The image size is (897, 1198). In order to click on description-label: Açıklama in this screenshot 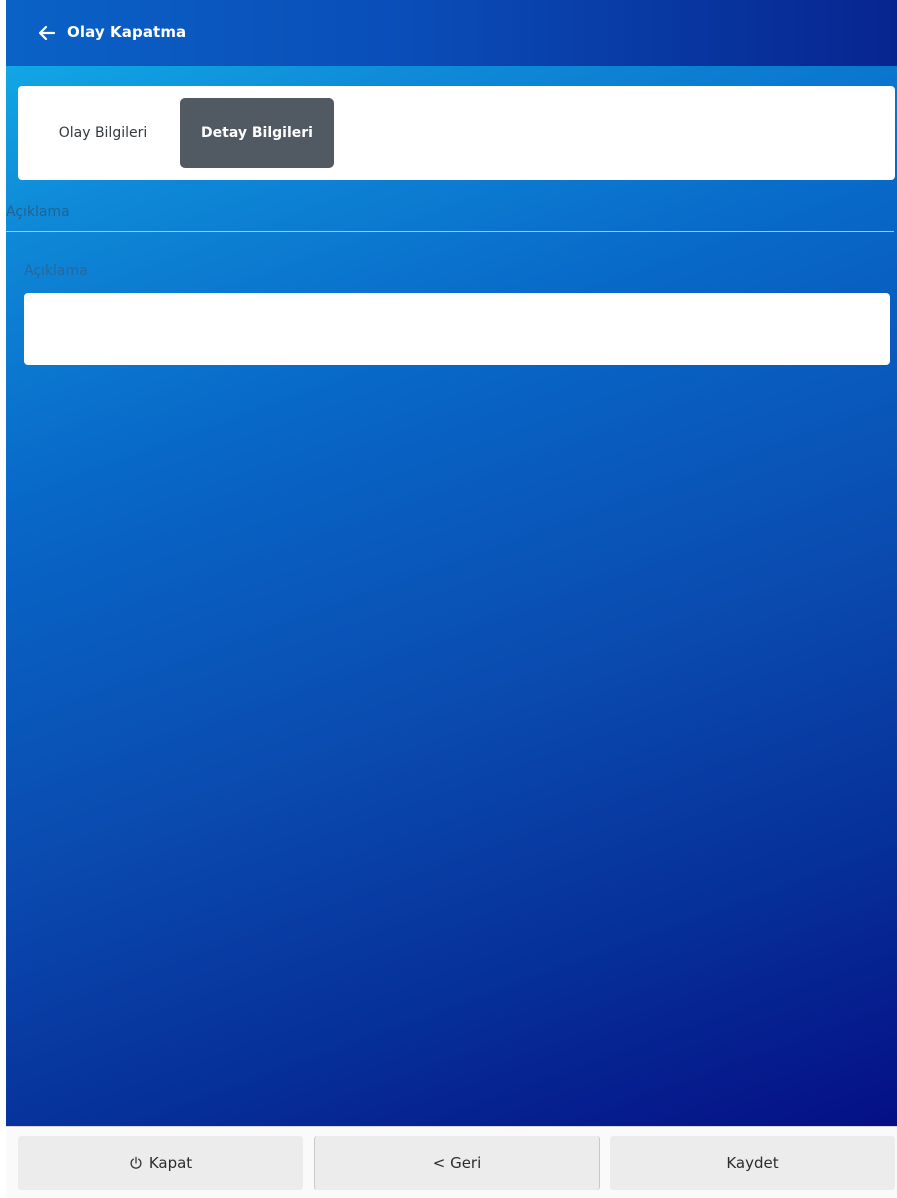, I will do `click(56, 271)`.